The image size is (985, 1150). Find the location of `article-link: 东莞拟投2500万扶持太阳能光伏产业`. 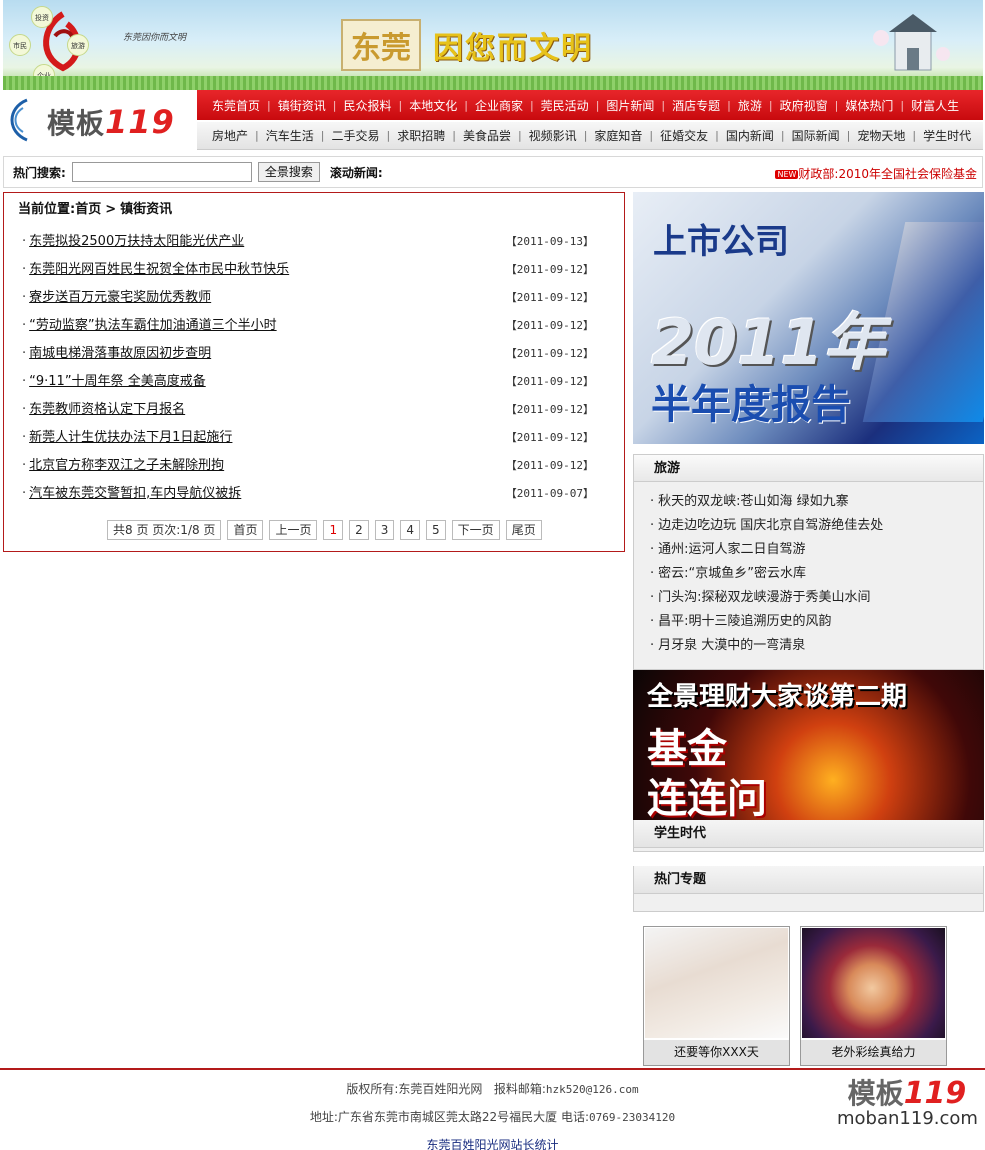

article-link: 东莞拟投2500万扶持太阳能光伏产业 is located at coordinates (136, 241).